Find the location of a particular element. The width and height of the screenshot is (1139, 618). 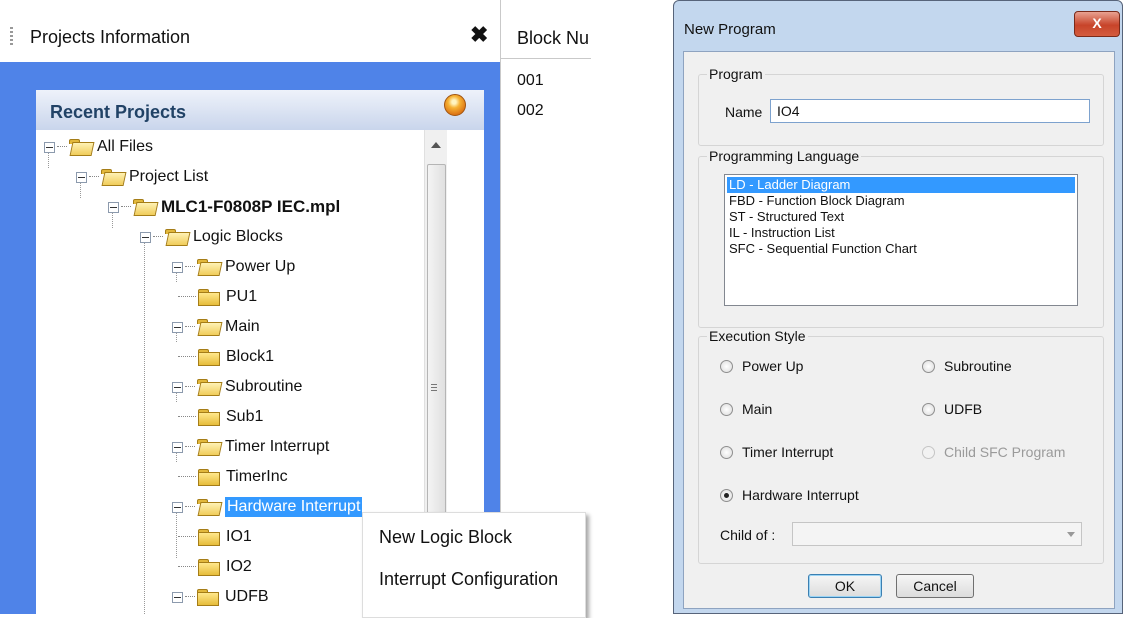

collapse-orb-icon is located at coordinates (455, 105).